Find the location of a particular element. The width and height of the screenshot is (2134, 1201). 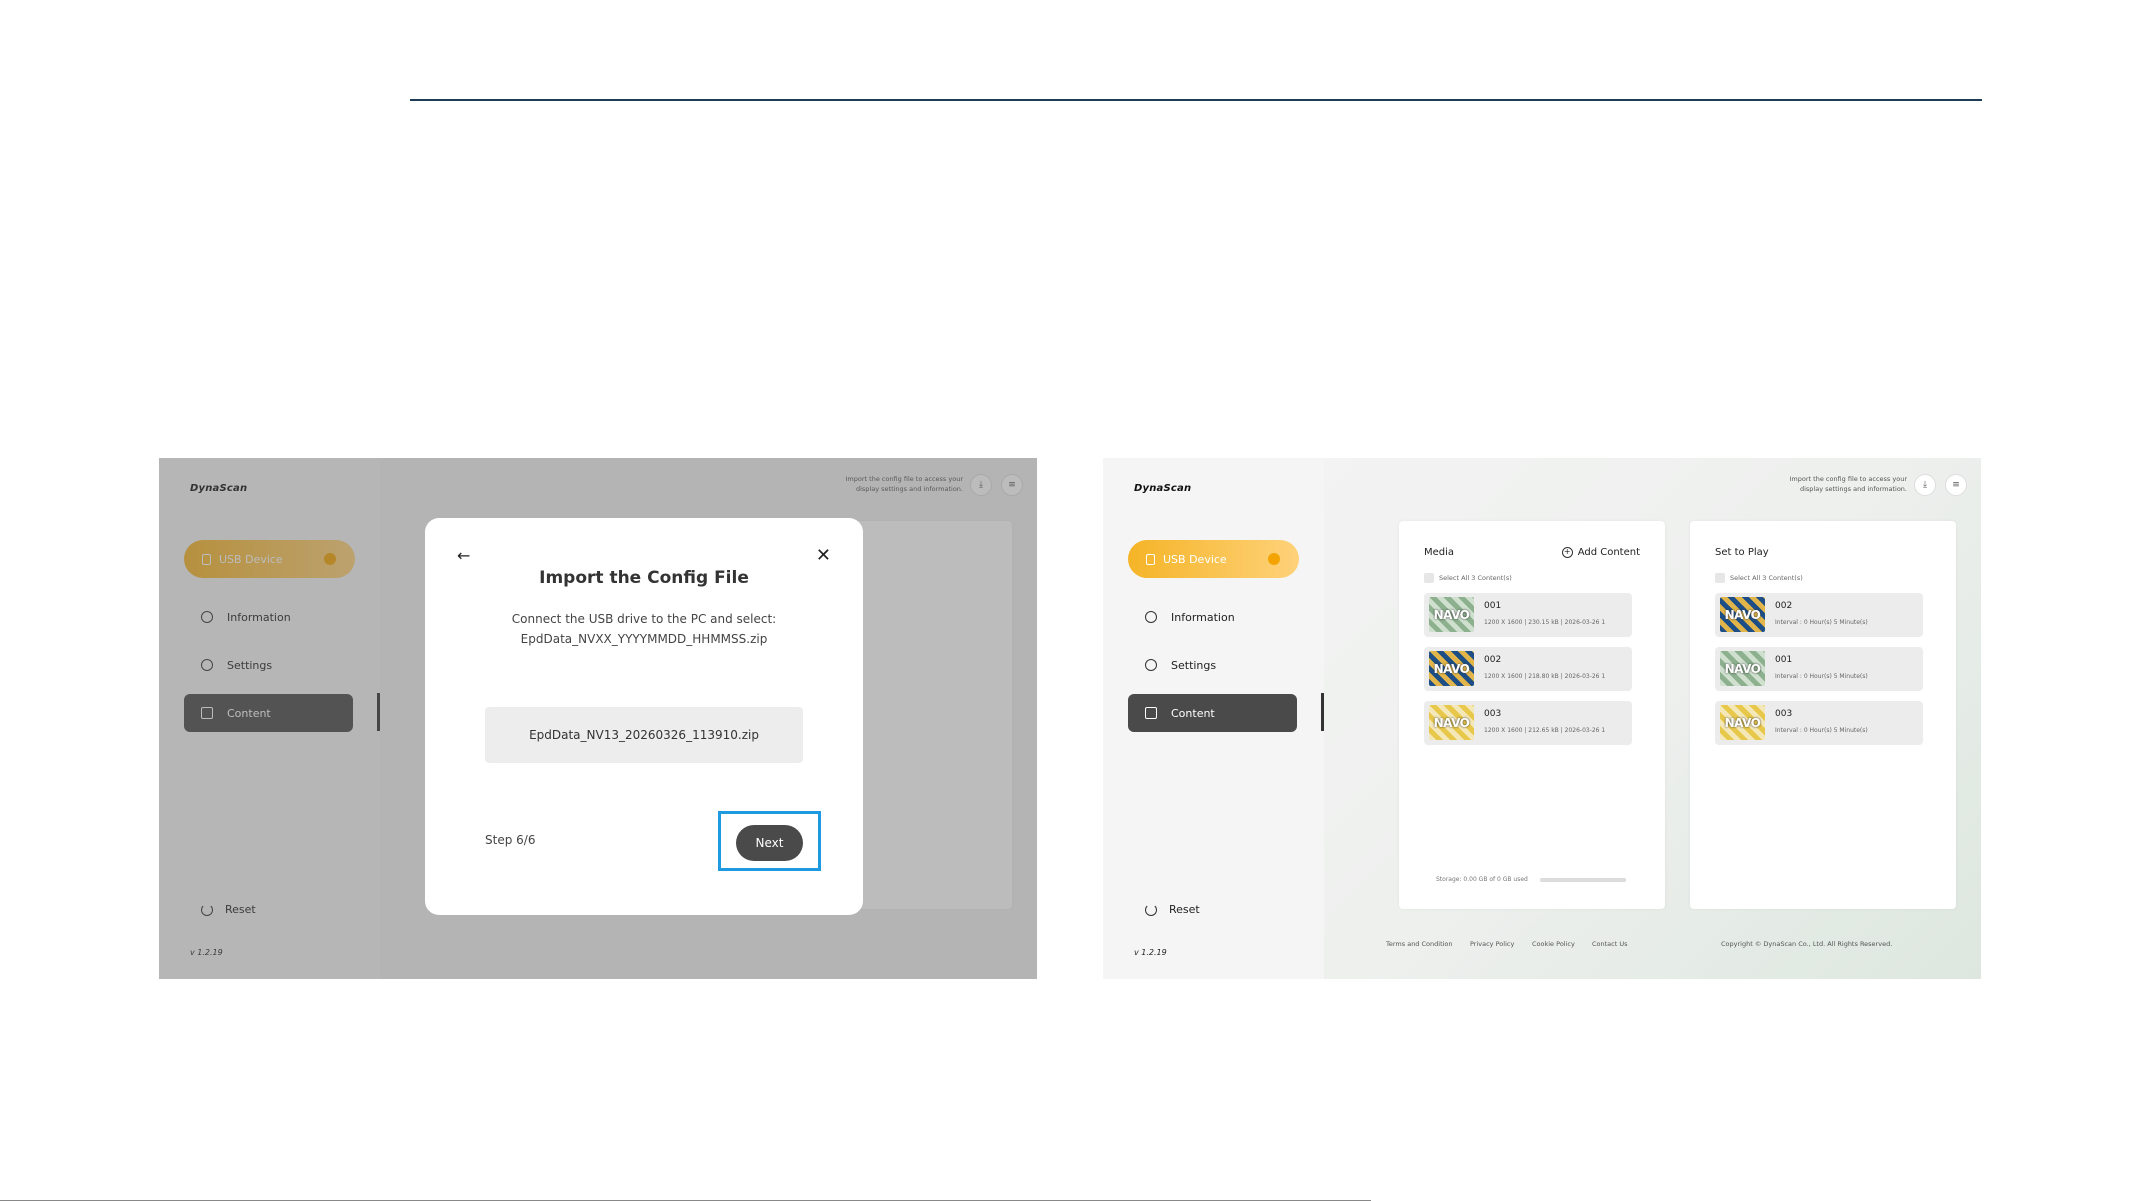

dialog-description-line2: EpdData_NVXX_YYYYMMDD_HHMMSS.zip is located at coordinates (644, 639).